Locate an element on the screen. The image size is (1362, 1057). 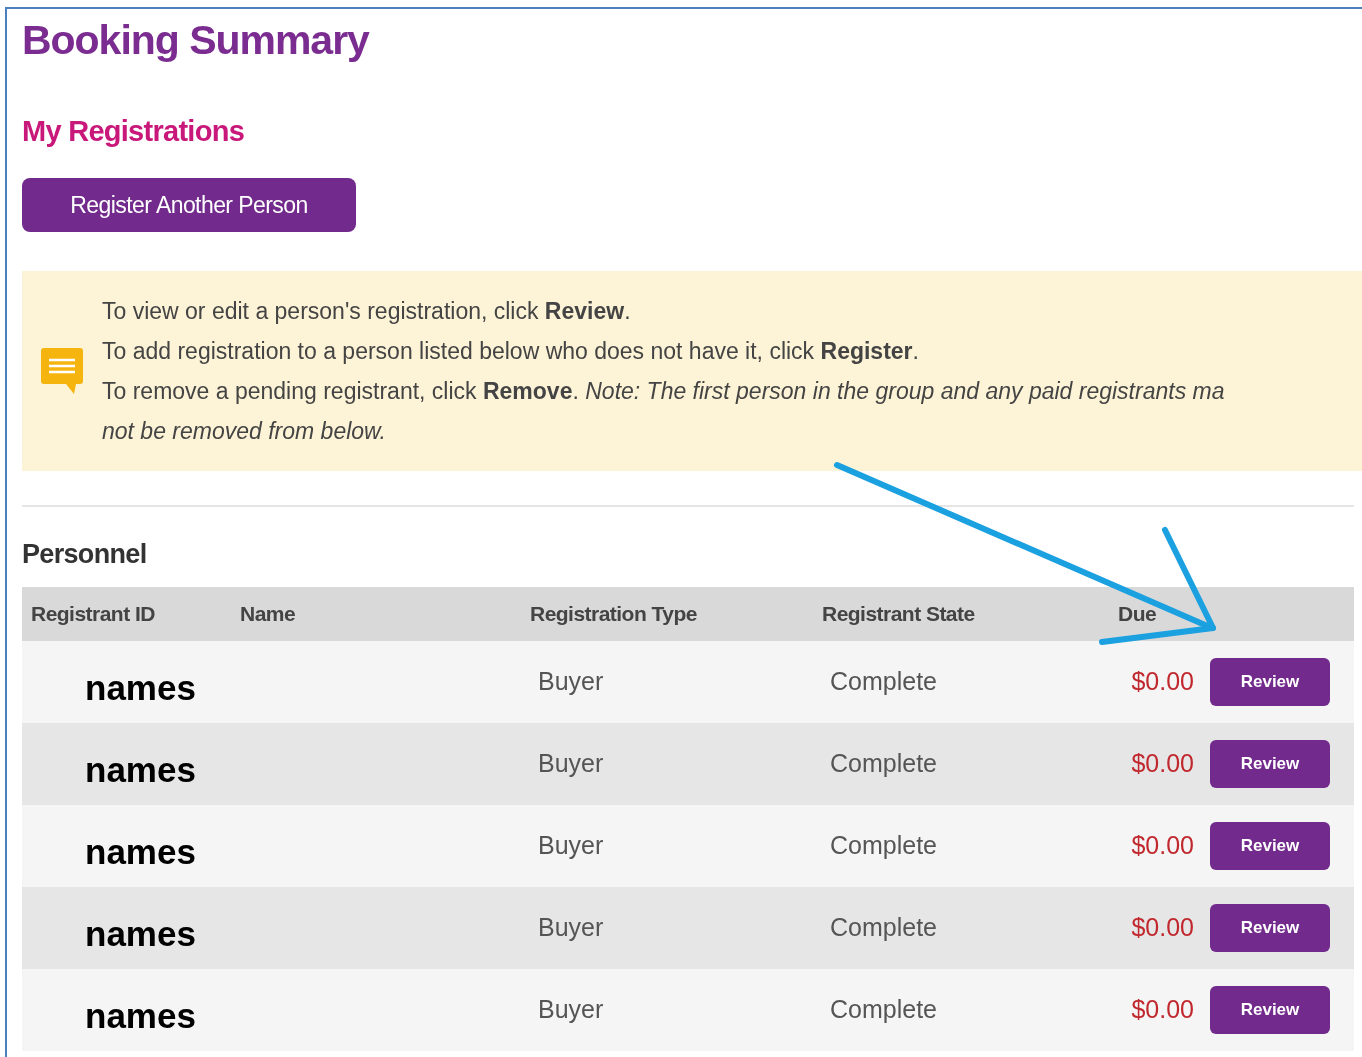
notice-text: To view or edit a person's registration, click Review. is located at coordinates (366, 311).